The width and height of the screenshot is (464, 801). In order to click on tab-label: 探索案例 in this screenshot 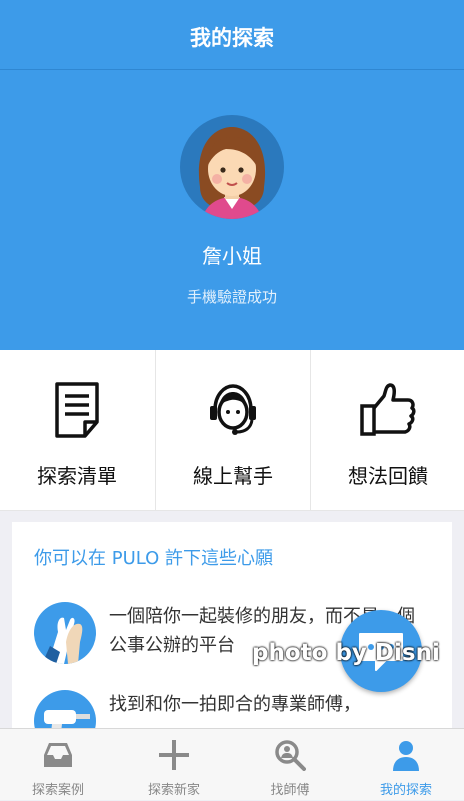, I will do `click(57, 790)`.